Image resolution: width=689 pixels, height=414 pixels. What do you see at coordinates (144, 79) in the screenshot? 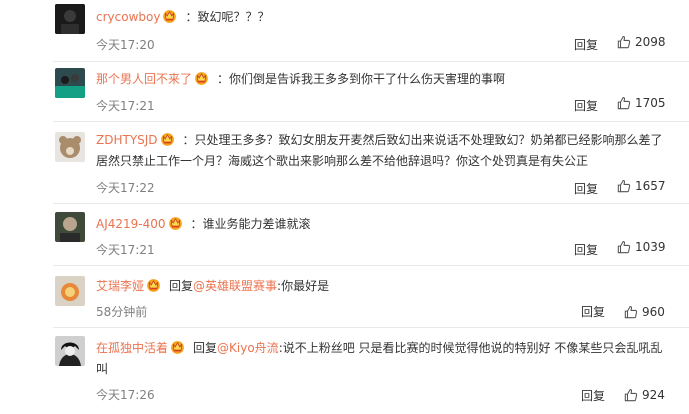
I see `username-link: 那个男人回不来了` at bounding box center [144, 79].